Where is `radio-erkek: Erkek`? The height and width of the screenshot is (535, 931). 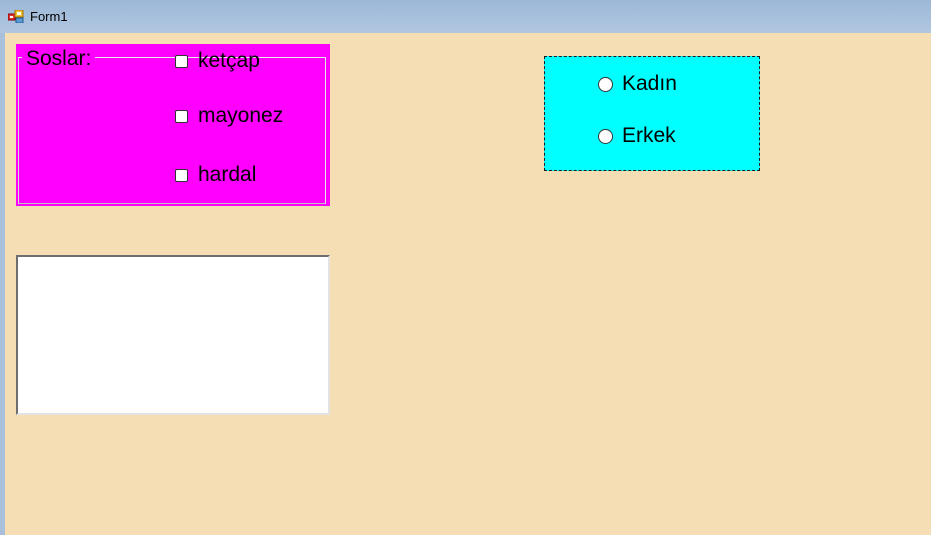
radio-erkek: Erkek is located at coordinates (637, 136).